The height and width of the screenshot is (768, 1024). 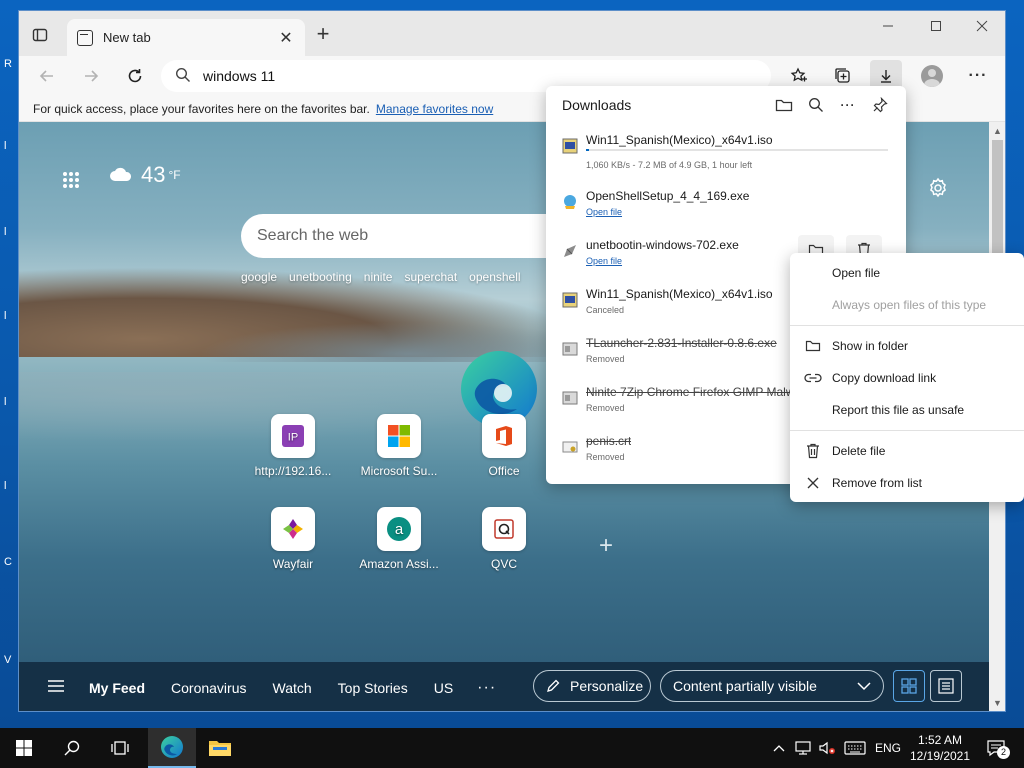 What do you see at coordinates (856, 273) in the screenshot?
I see `menu-item-label: Open file` at bounding box center [856, 273].